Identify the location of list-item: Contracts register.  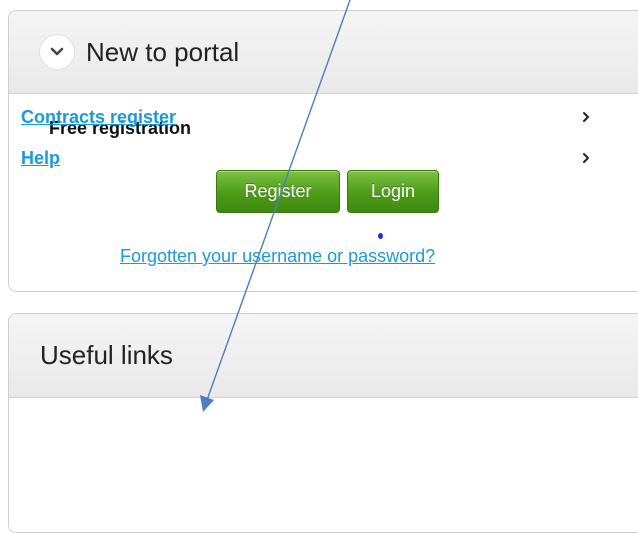
(319, 117).